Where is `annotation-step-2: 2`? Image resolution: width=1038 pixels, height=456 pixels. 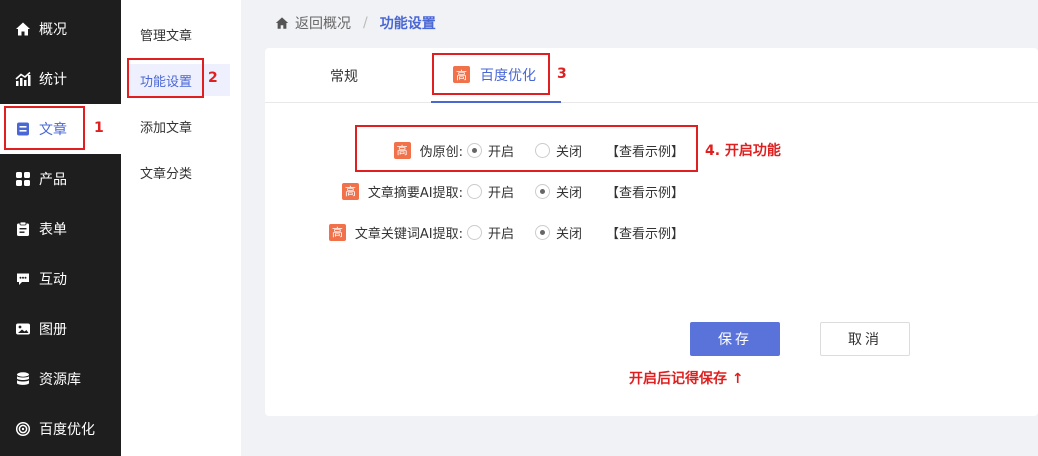 annotation-step-2: 2 is located at coordinates (213, 78).